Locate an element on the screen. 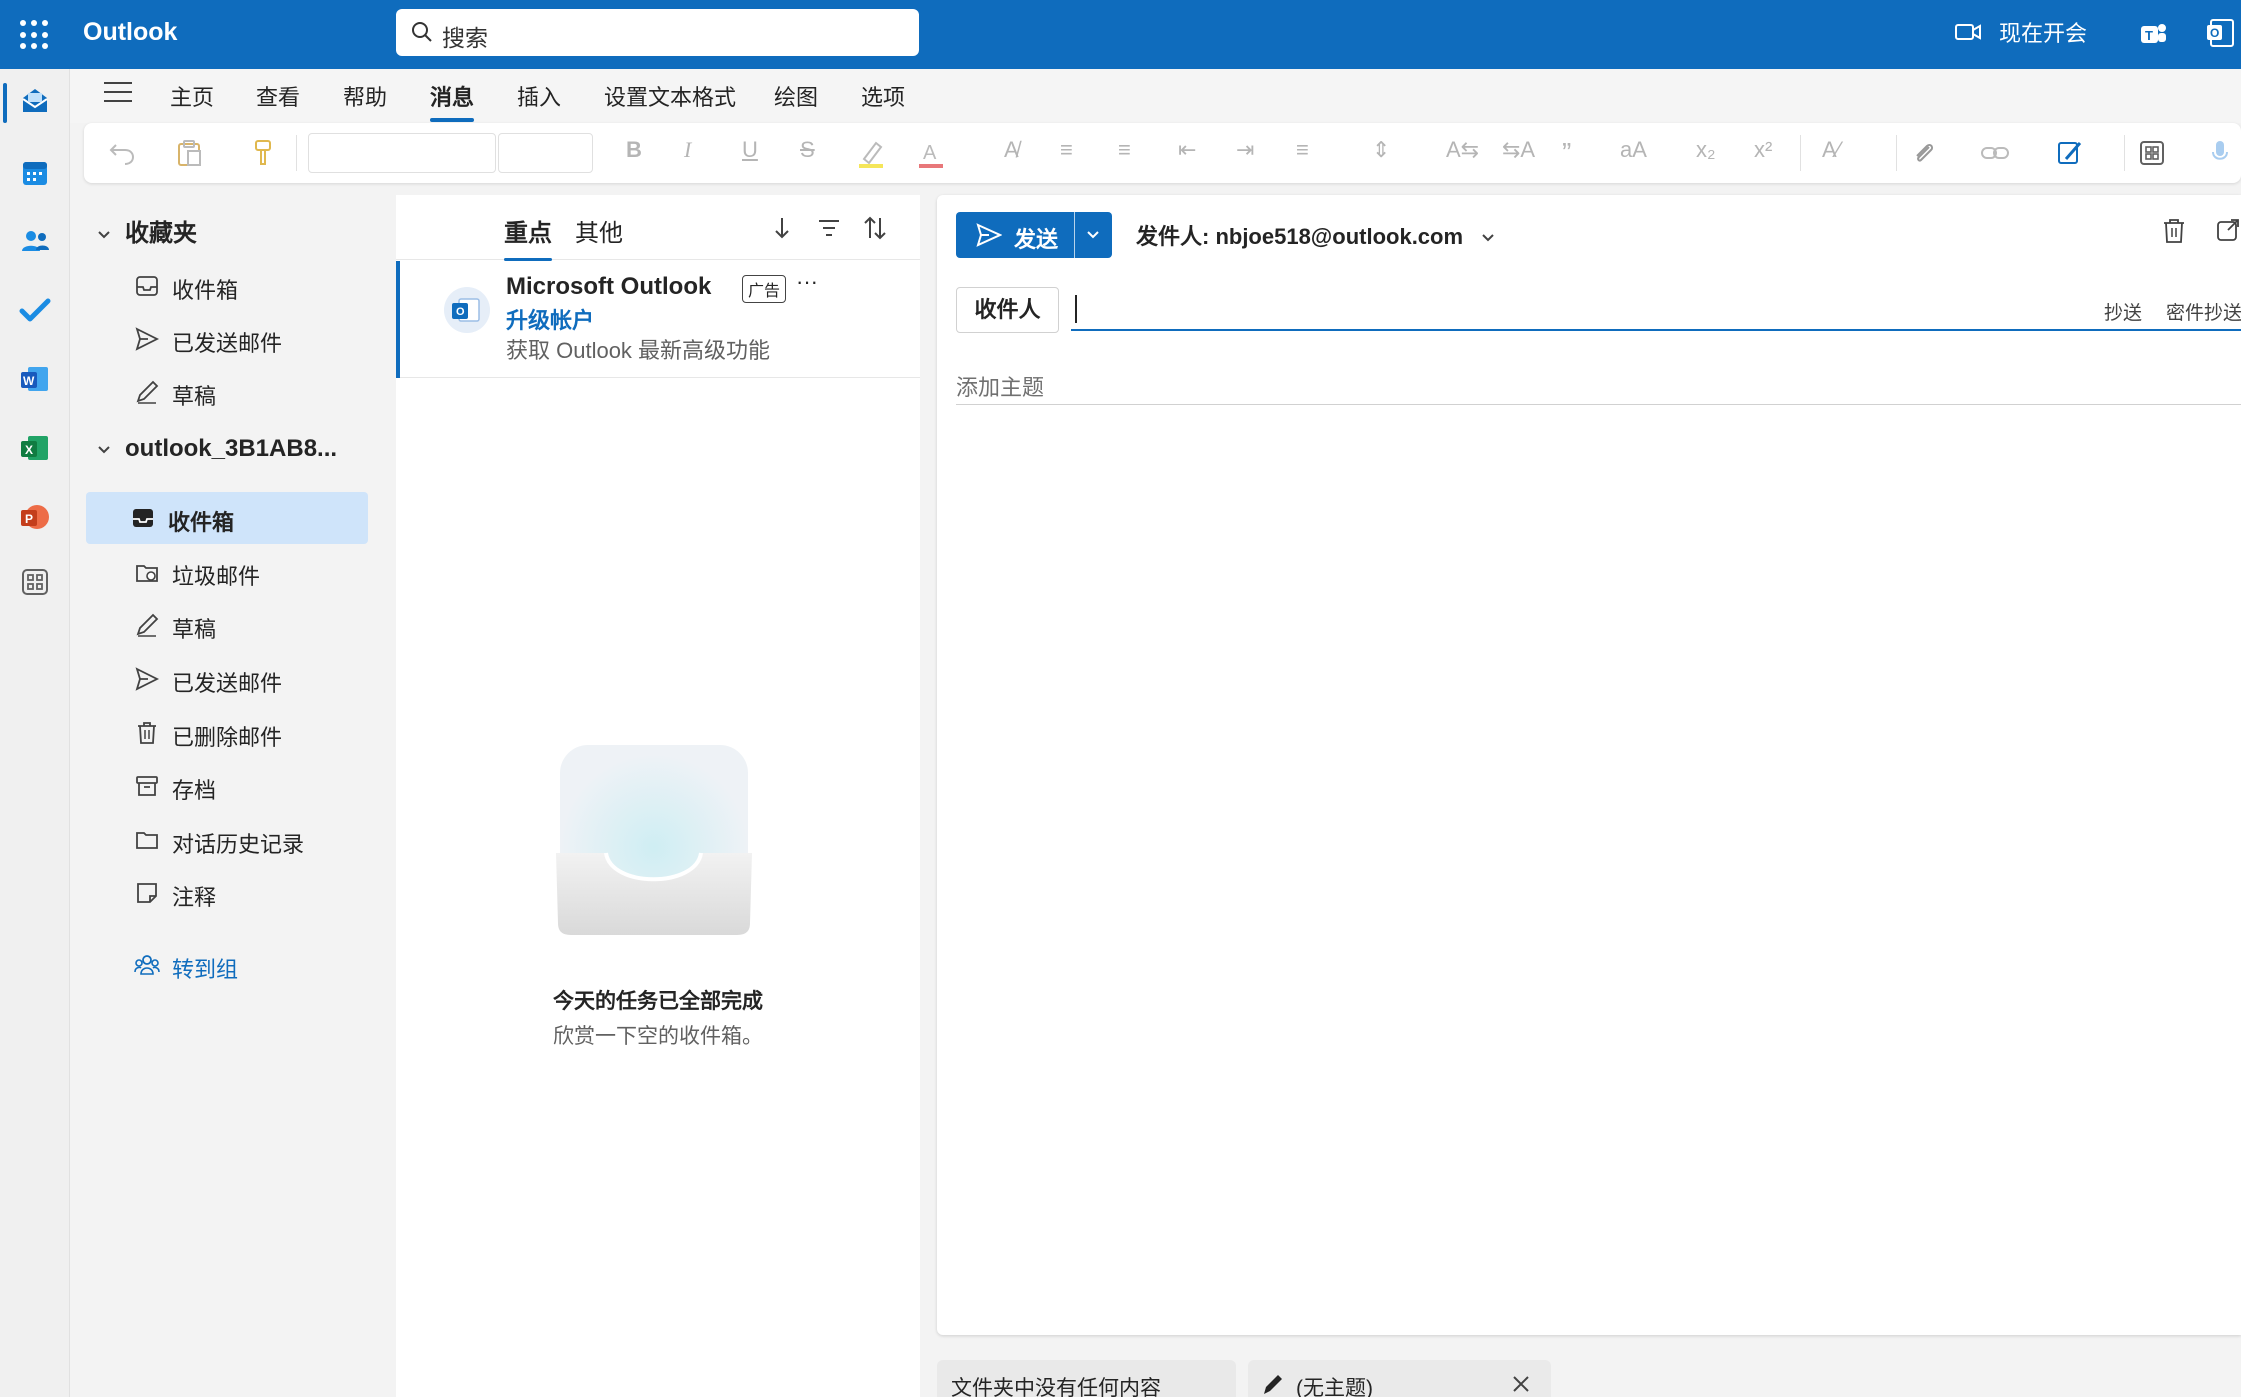 The image size is (2241, 1397). dictate-icon is located at coordinates (2220, 153).